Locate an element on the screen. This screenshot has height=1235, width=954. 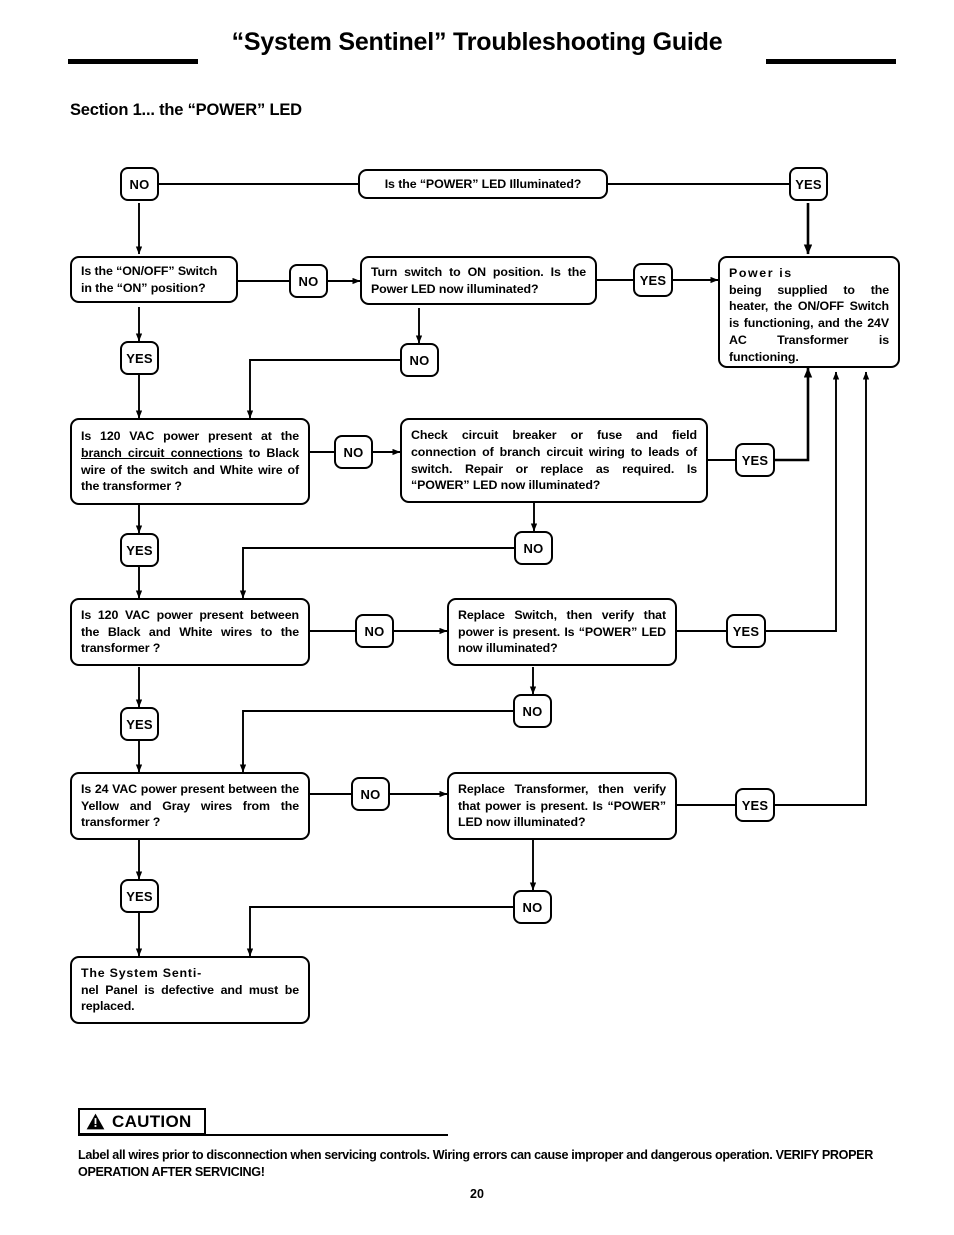
page-number: 20 is located at coordinates (477, 1194).